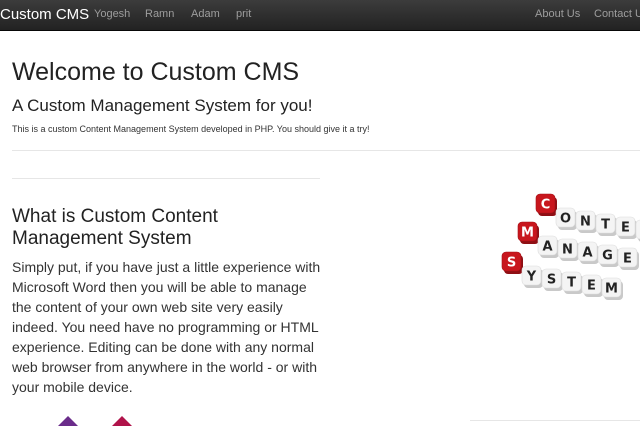 This screenshot has width=640, height=426. I want to click on red-shape, so click(122, 421).